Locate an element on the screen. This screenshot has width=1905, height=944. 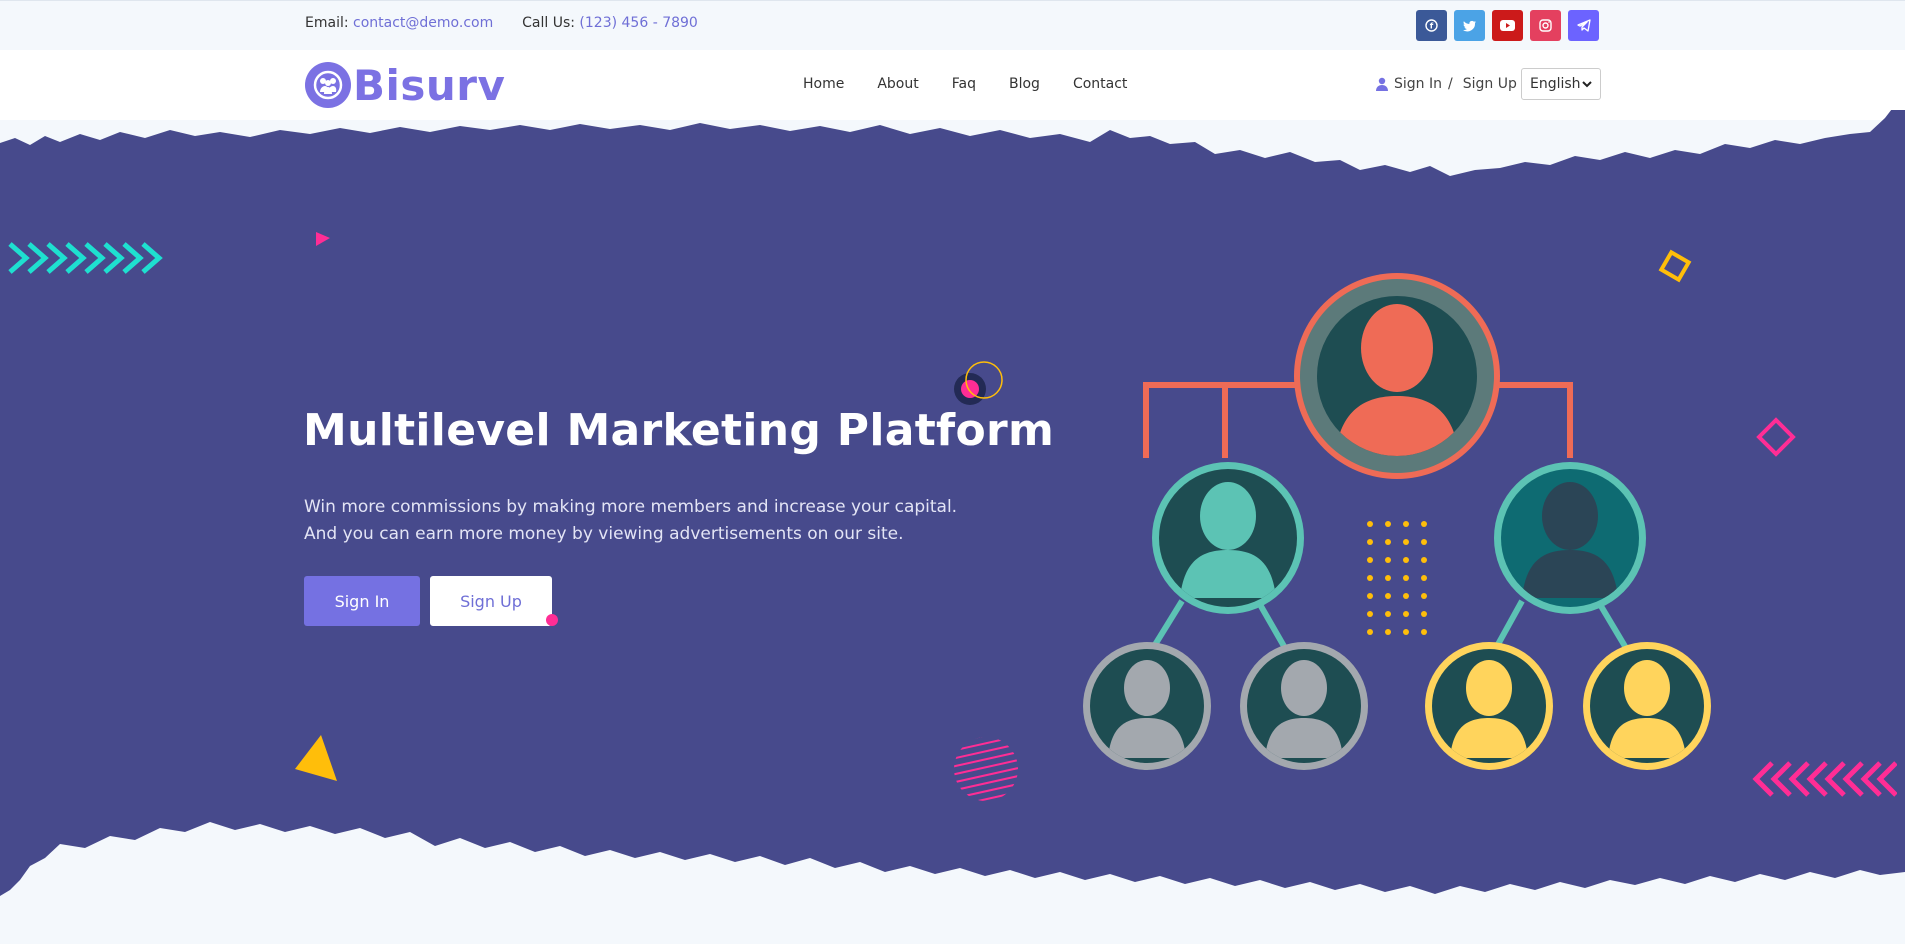
pink-diamond-decoration is located at coordinates (1776, 437).